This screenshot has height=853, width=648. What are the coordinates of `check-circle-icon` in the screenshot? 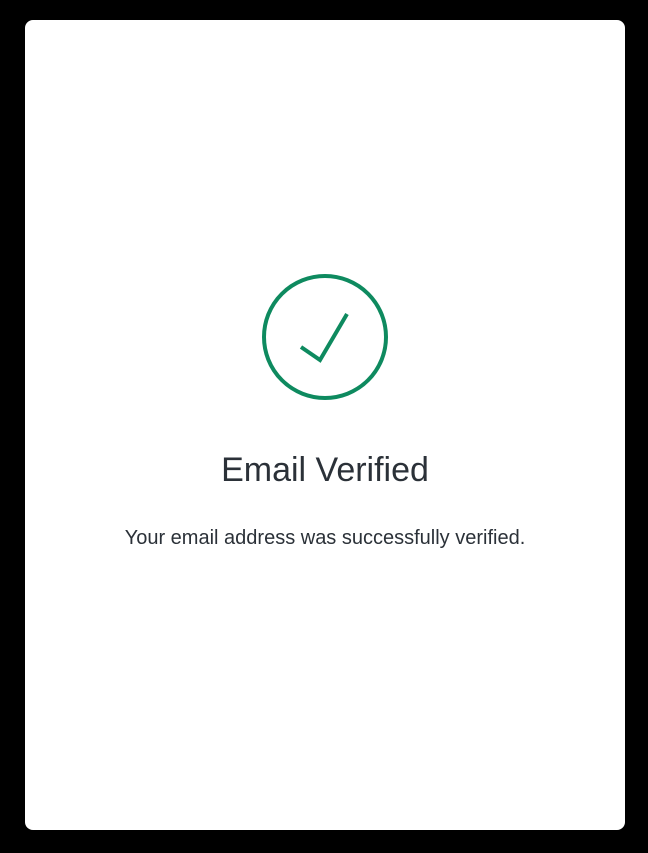 It's located at (325, 337).